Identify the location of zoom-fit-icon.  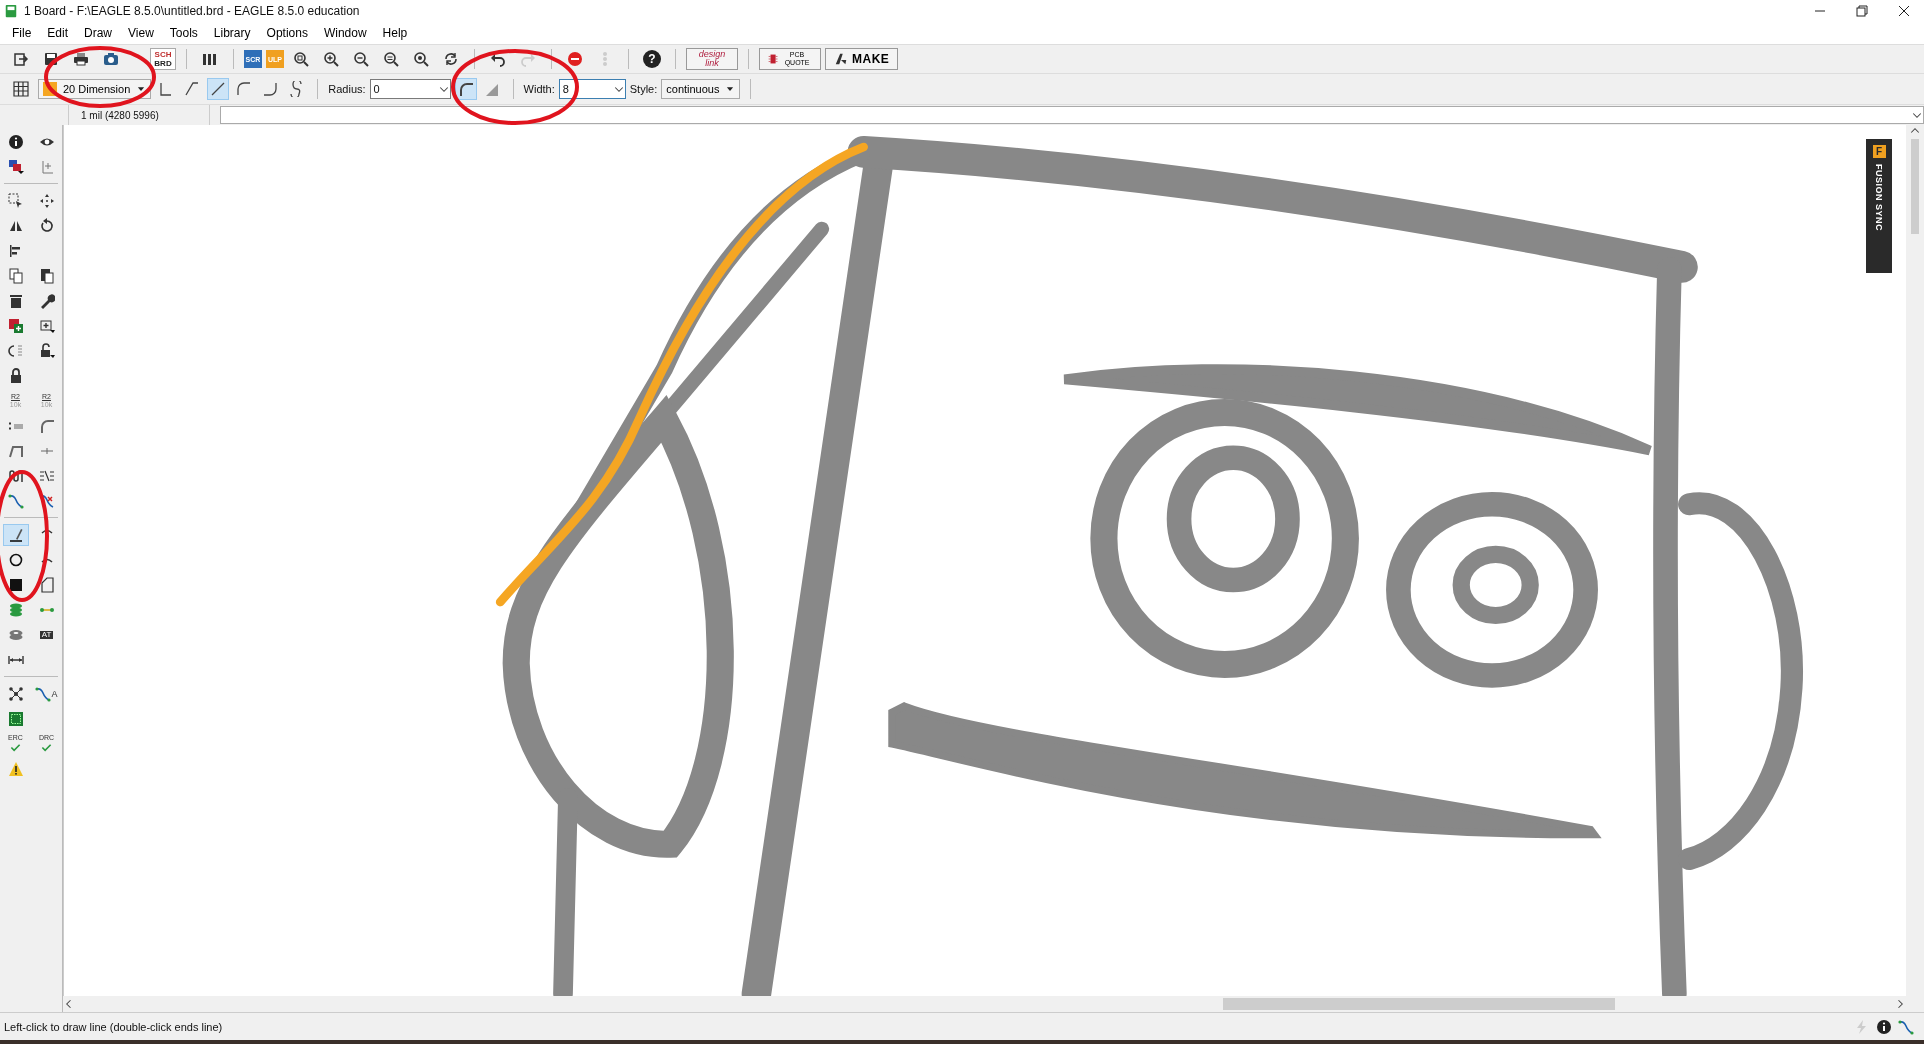
(301, 59).